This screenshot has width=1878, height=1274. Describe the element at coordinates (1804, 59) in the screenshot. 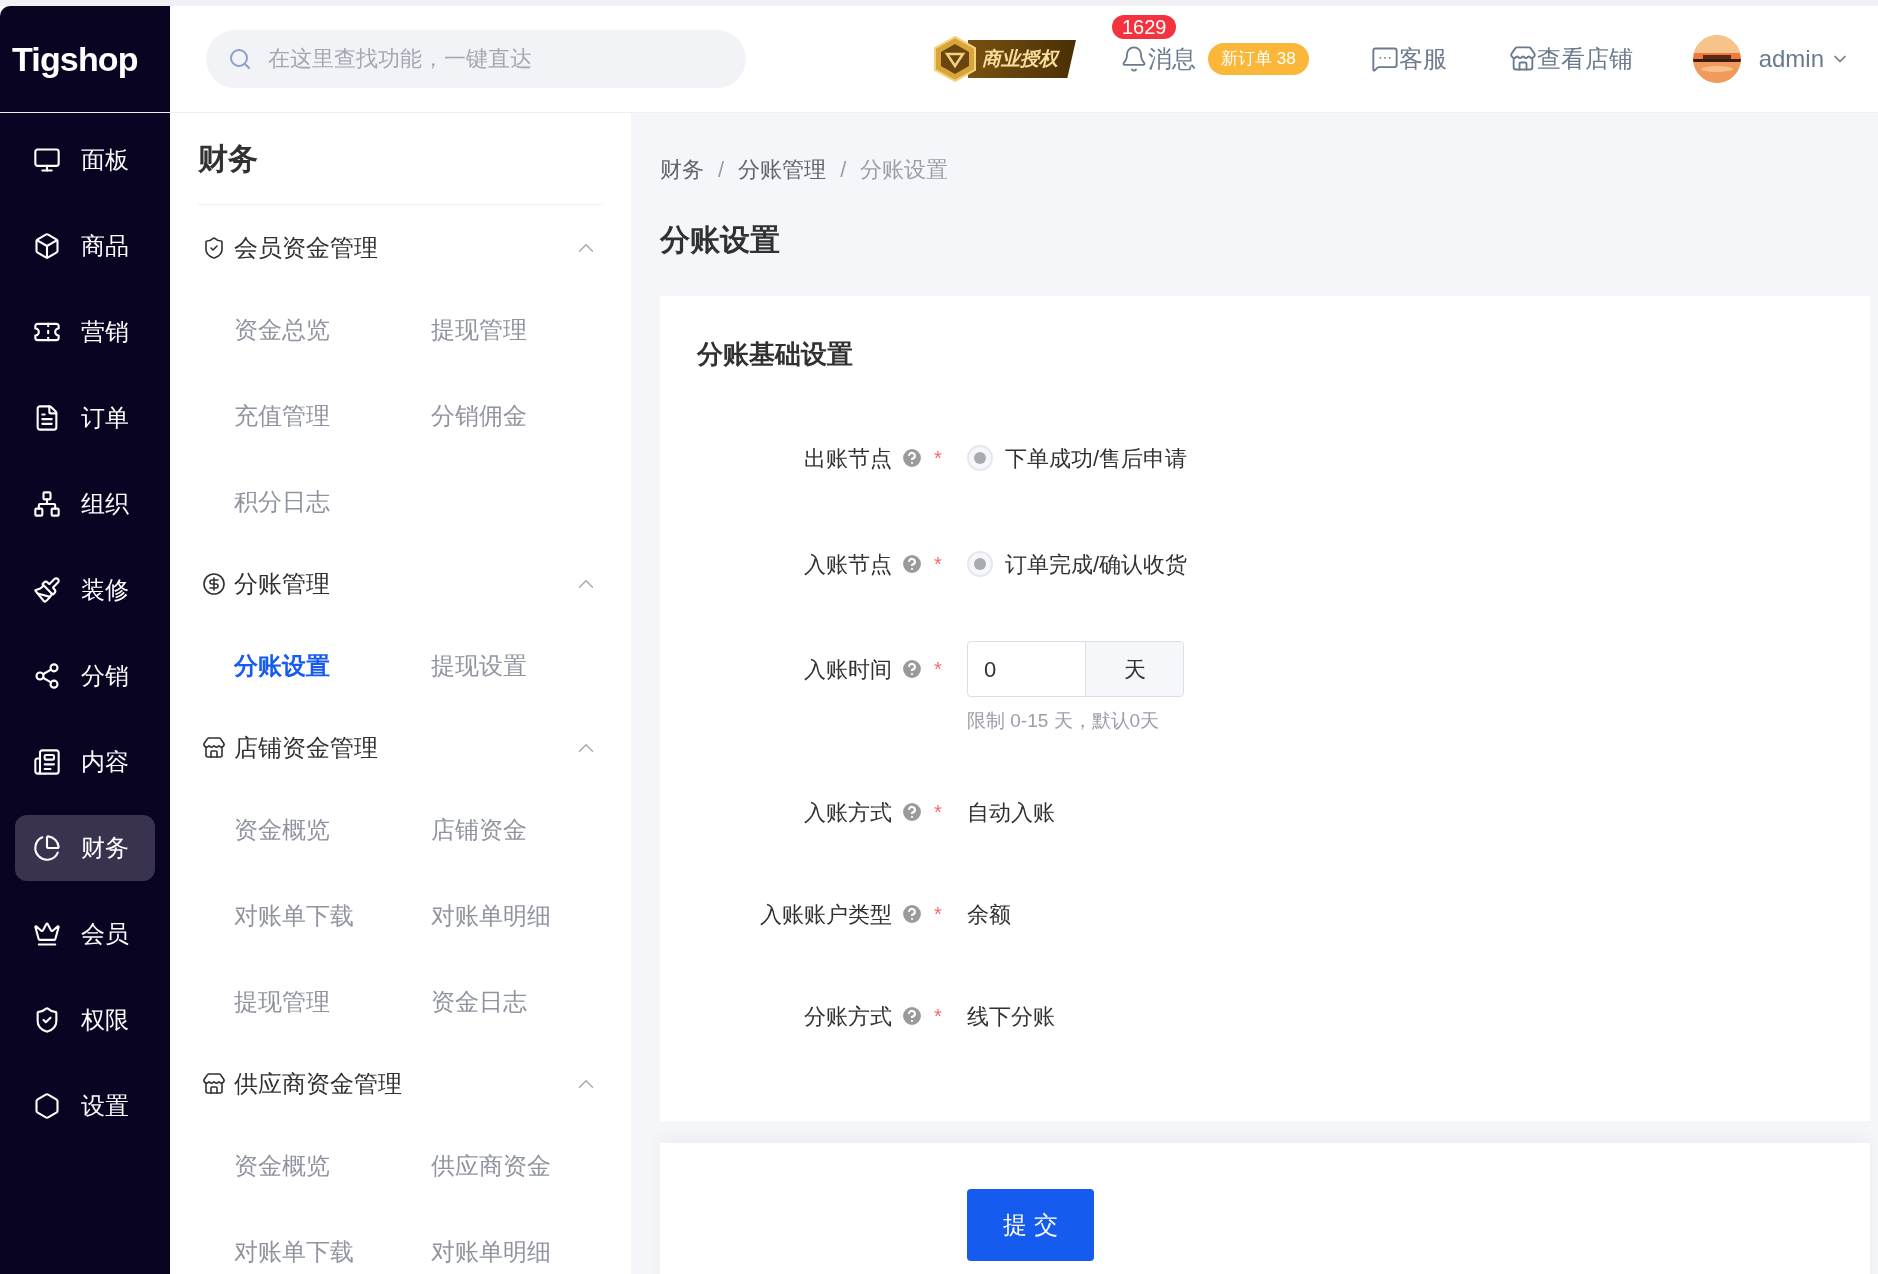

I see `user-menu: admin` at that location.